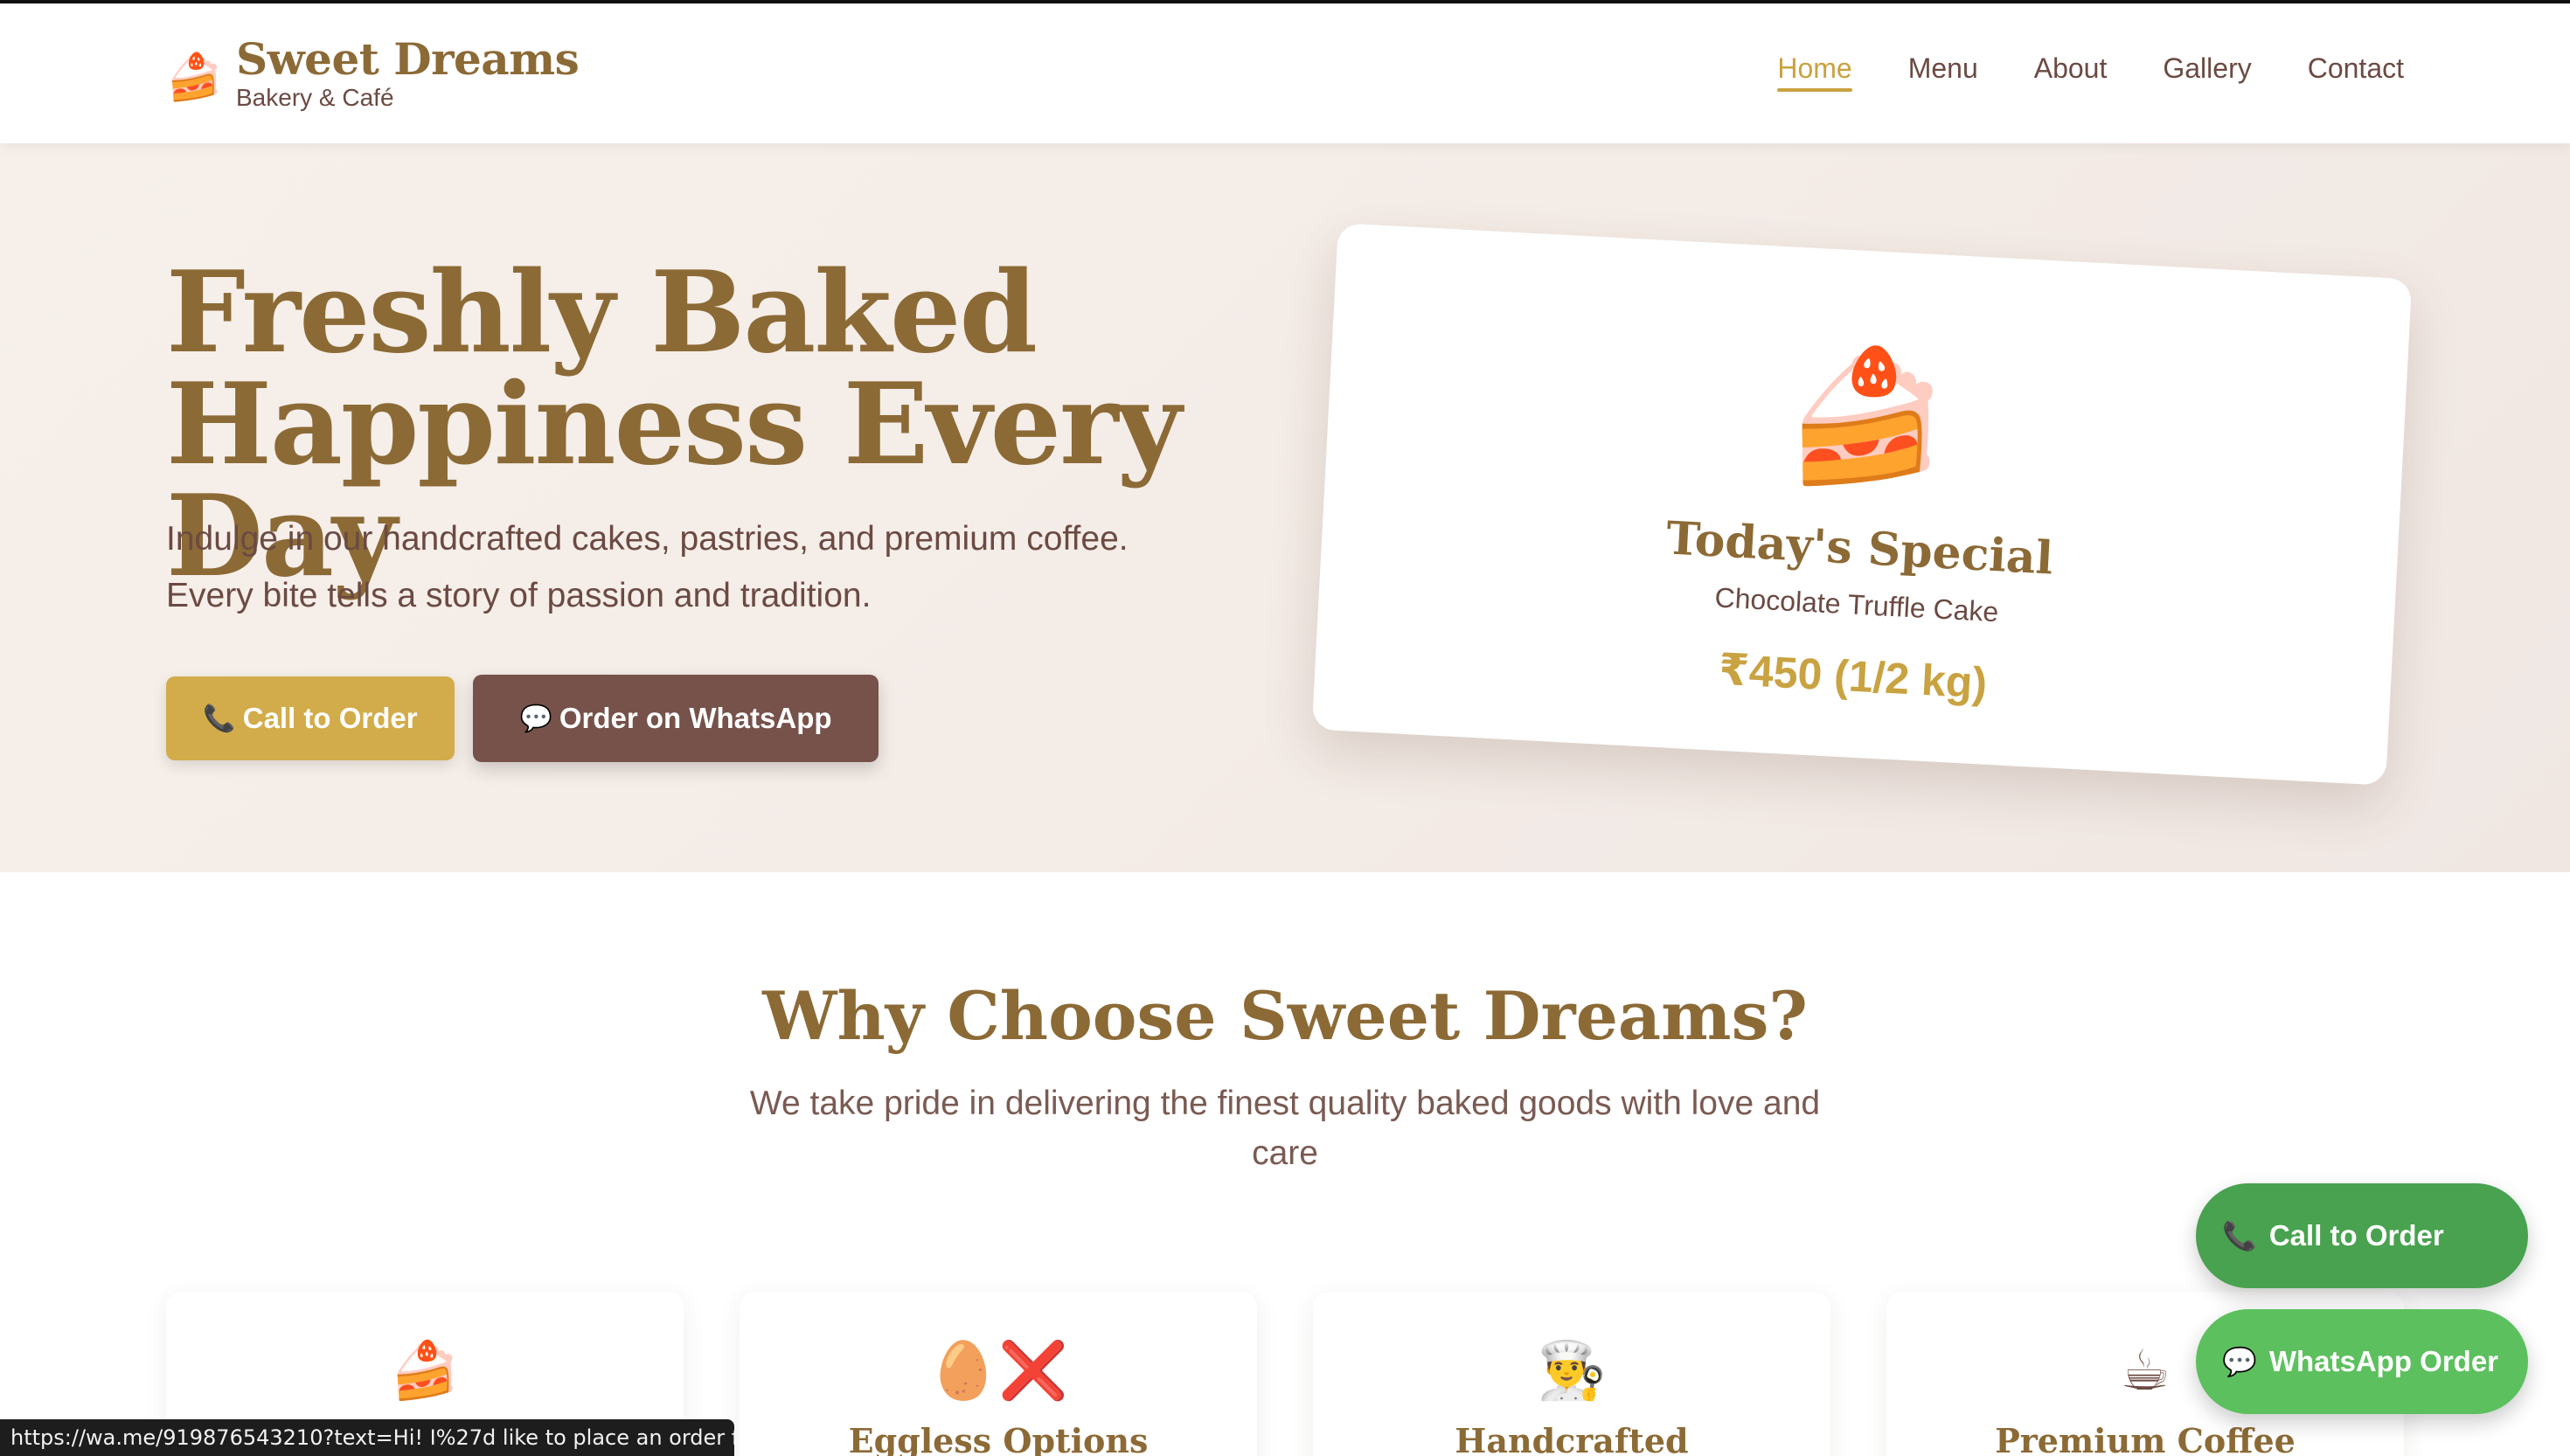 The height and width of the screenshot is (1456, 2570). Describe the element at coordinates (315, 97) in the screenshot. I see `brand-subtitle: Bakery & Café` at that location.